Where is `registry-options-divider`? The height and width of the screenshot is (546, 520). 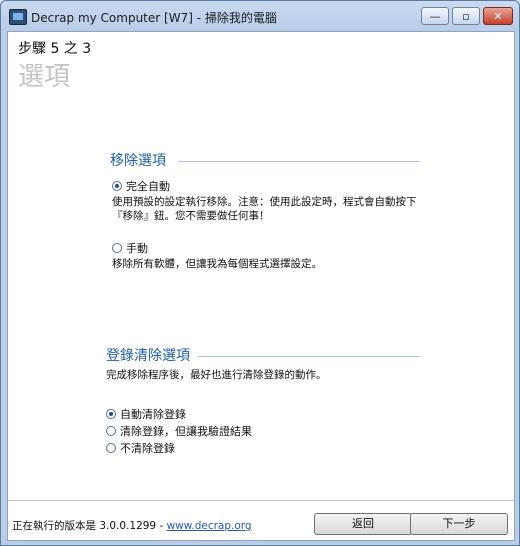
registry-options-divider is located at coordinates (309, 356).